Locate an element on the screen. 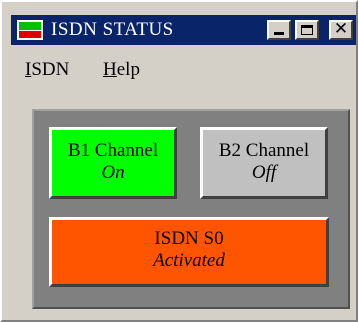 Image resolution: width=358 pixels, height=322 pixels. close-button: ✕ is located at coordinates (341, 30).